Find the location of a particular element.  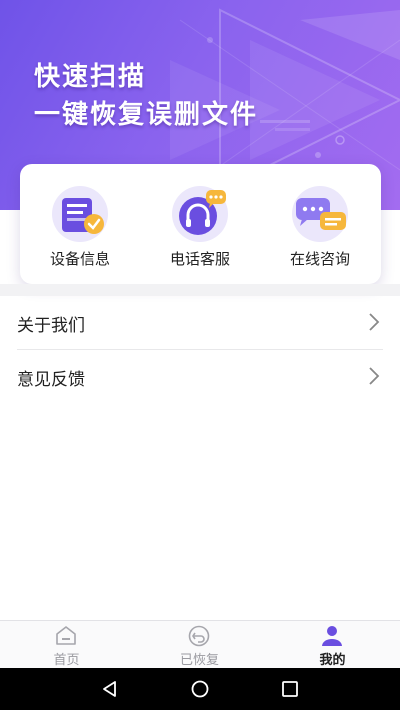

home-circle-icon is located at coordinates (200, 689).